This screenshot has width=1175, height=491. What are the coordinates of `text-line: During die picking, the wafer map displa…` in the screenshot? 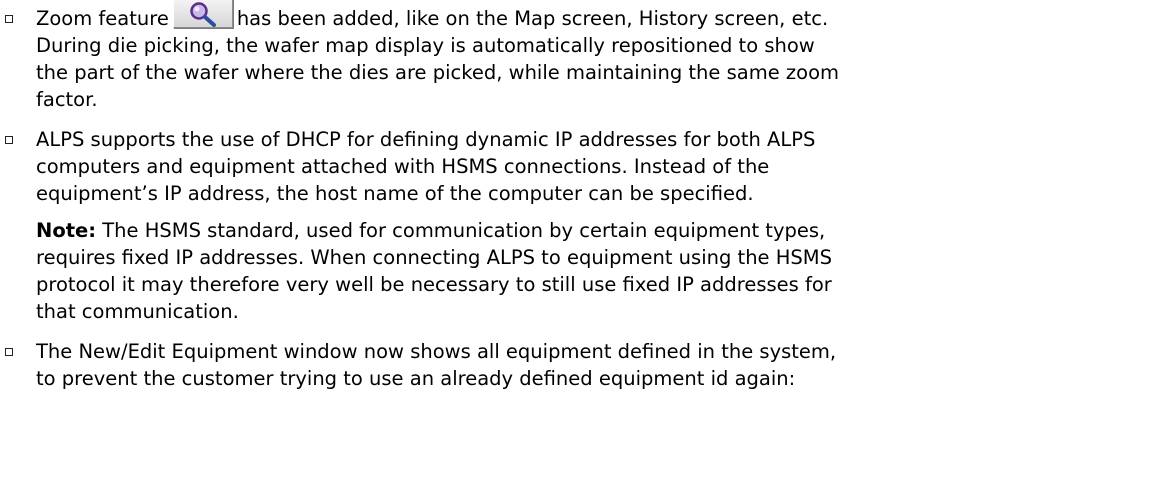 It's located at (425, 45).